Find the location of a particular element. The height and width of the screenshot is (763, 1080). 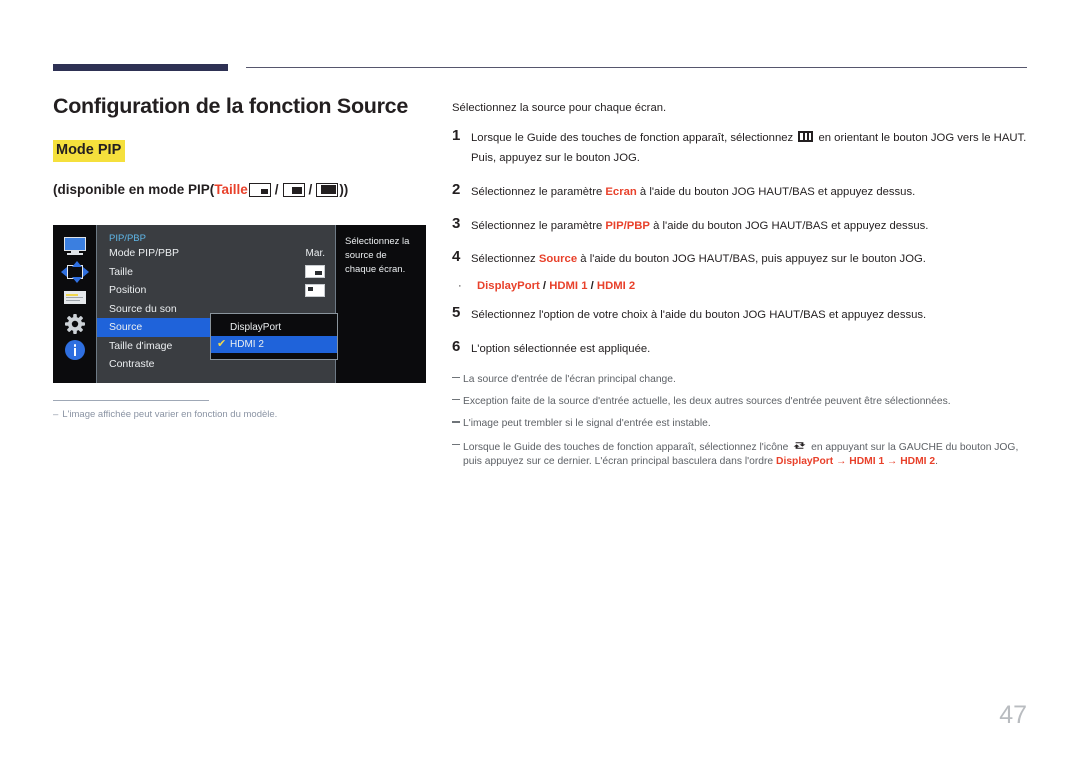

osd-help-panel: Sélectionnez la source de chaque écran. is located at coordinates (381, 304).